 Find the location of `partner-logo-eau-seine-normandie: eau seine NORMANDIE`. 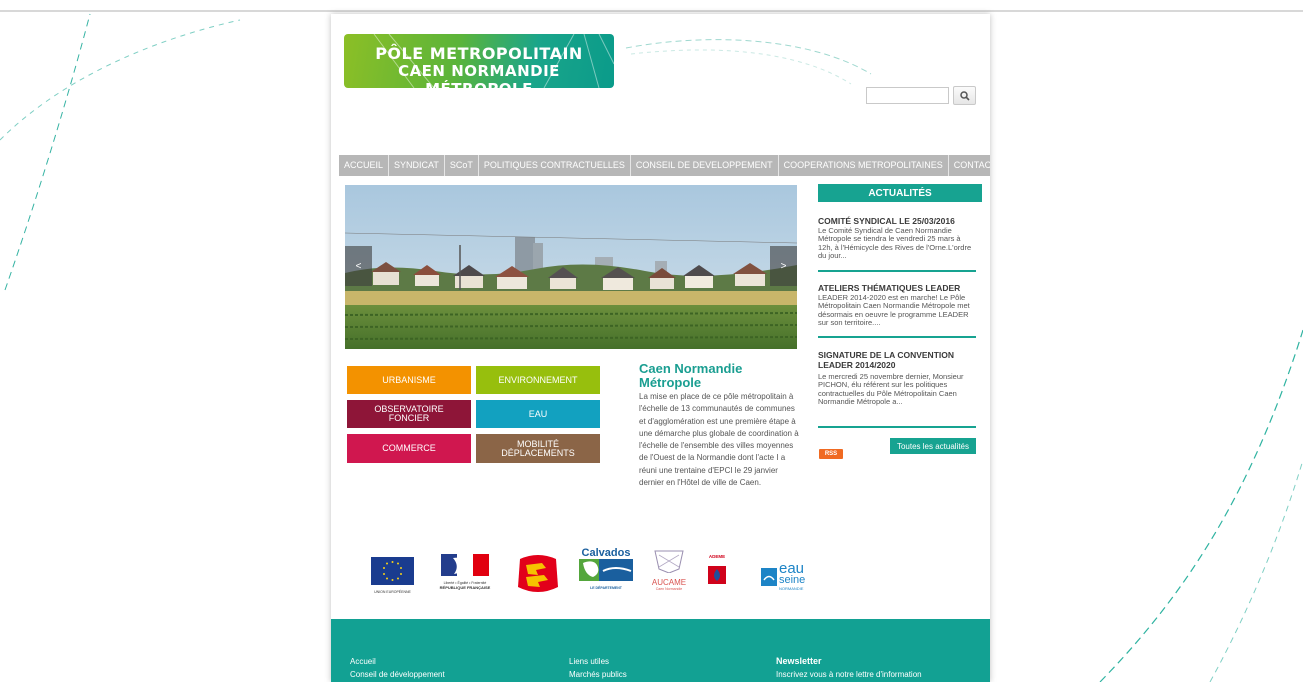

partner-logo-eau-seine-normandie: eau seine NORMANDIE is located at coordinates (790, 577).